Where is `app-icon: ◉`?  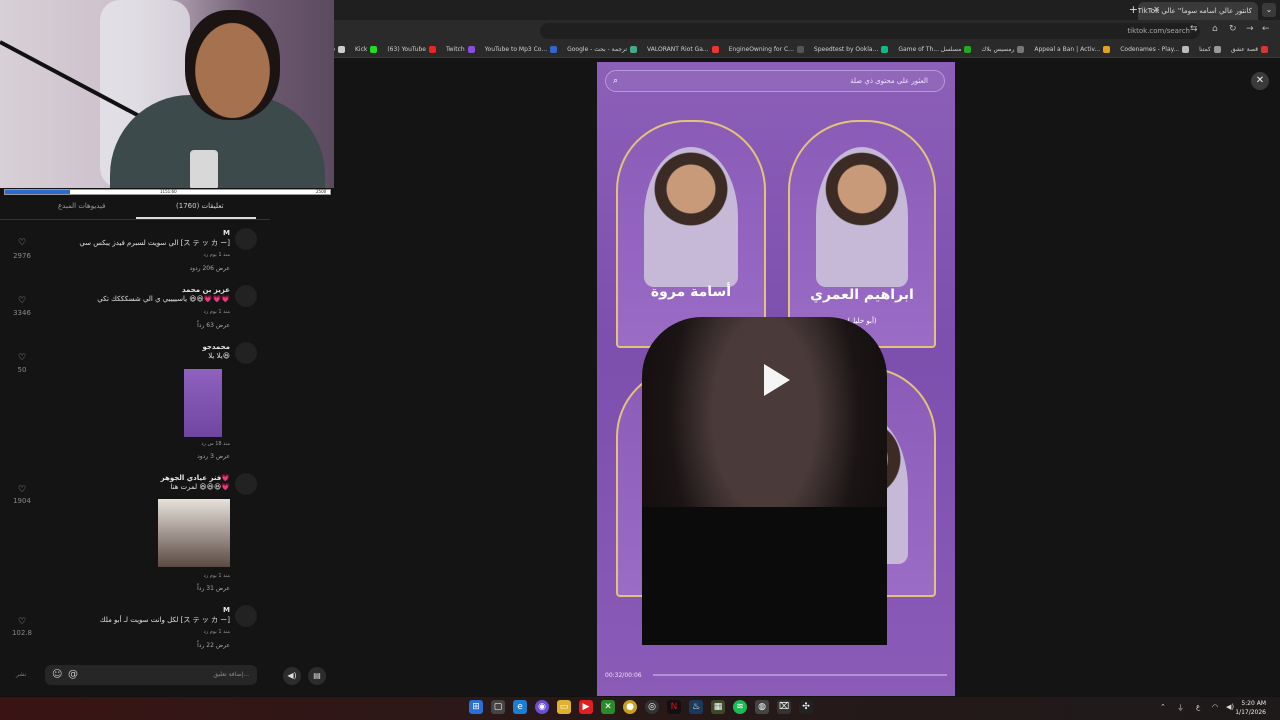 app-icon: ◉ is located at coordinates (542, 707).